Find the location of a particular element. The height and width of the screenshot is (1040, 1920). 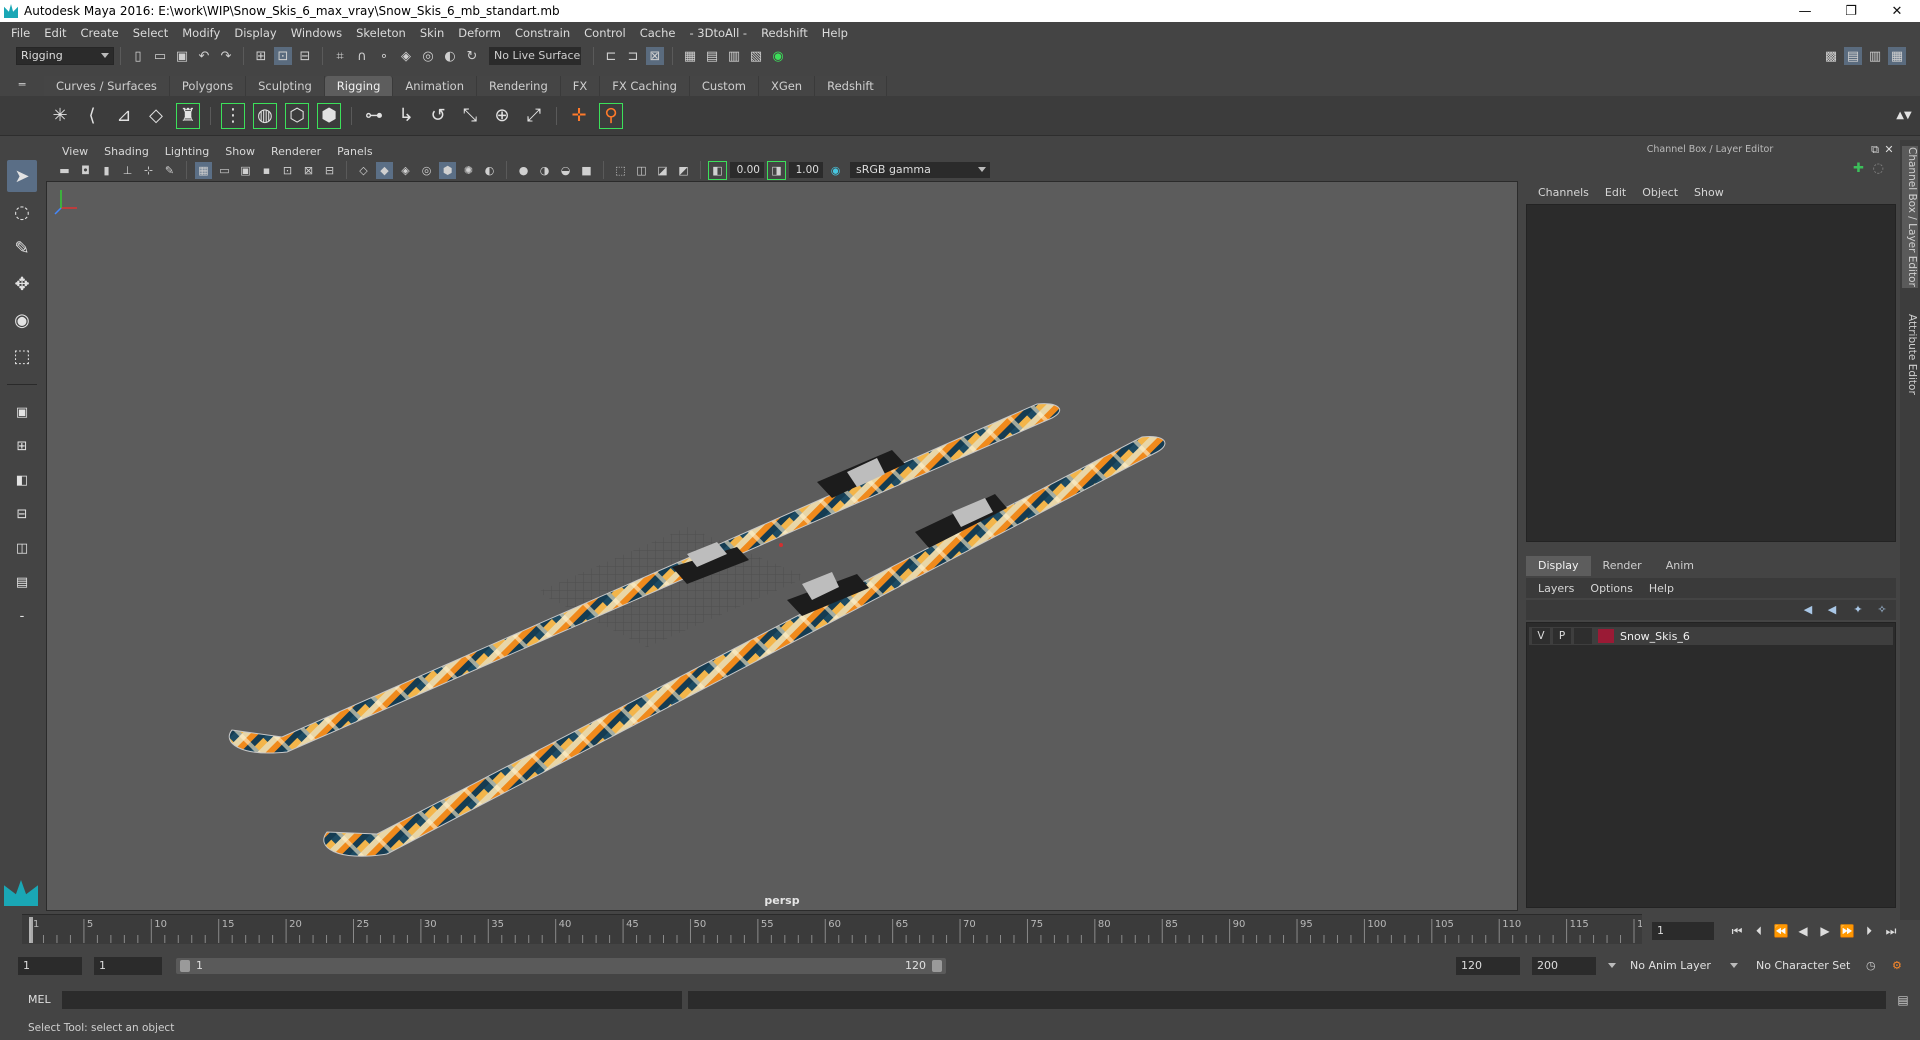

safe-title-icon: ⊟ is located at coordinates (329, 170).